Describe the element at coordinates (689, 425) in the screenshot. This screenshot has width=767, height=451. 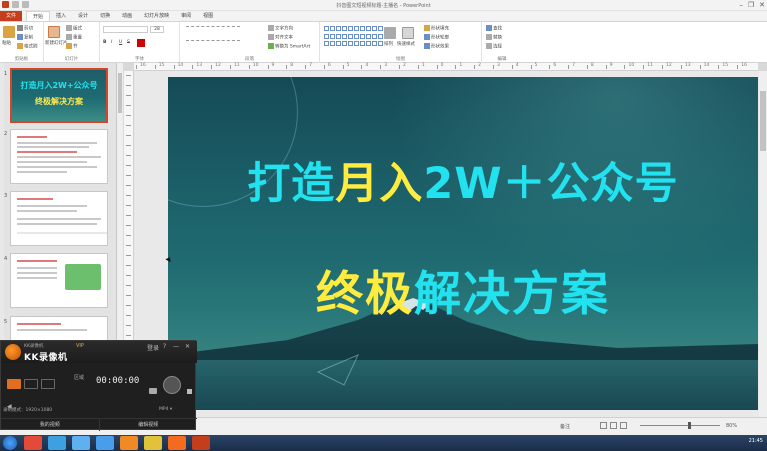
I see `zoom-slider-handle` at that location.